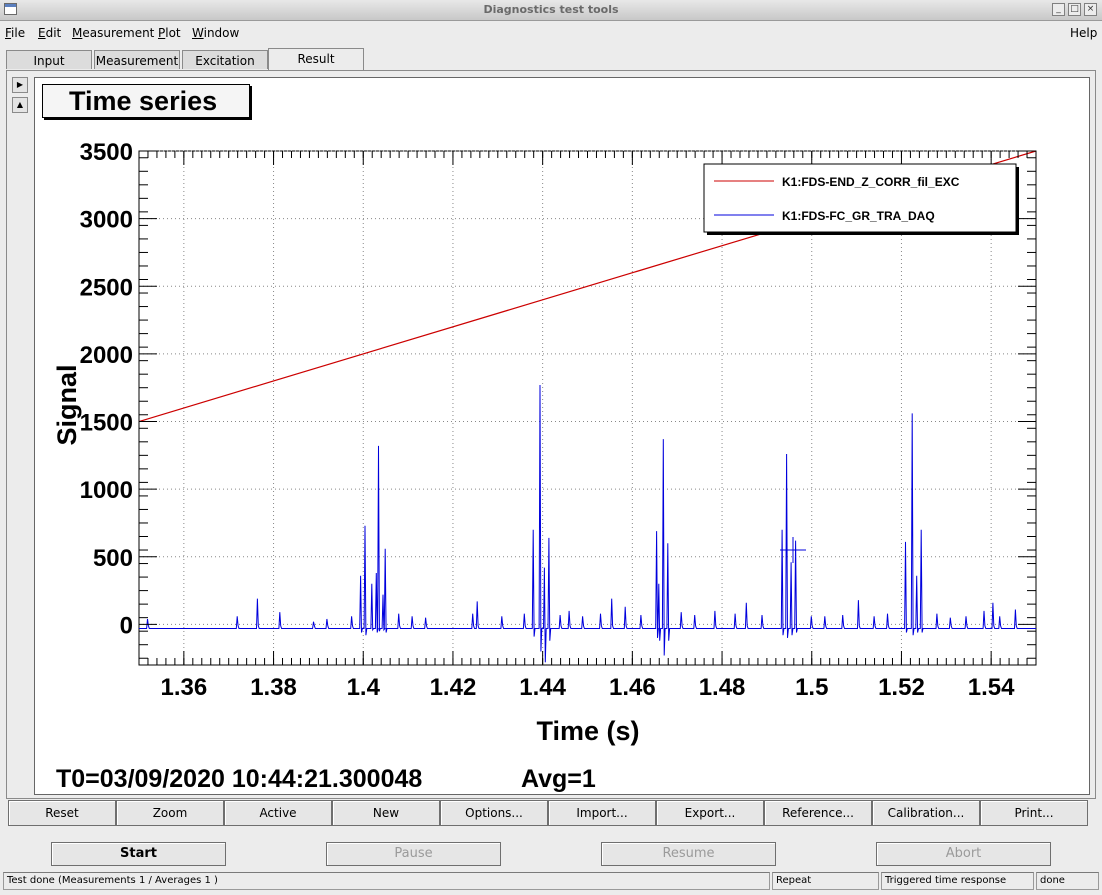  What do you see at coordinates (386, 881) in the screenshot?
I see `status-message: Test done (Measurements 1 / Averages 1 )` at bounding box center [386, 881].